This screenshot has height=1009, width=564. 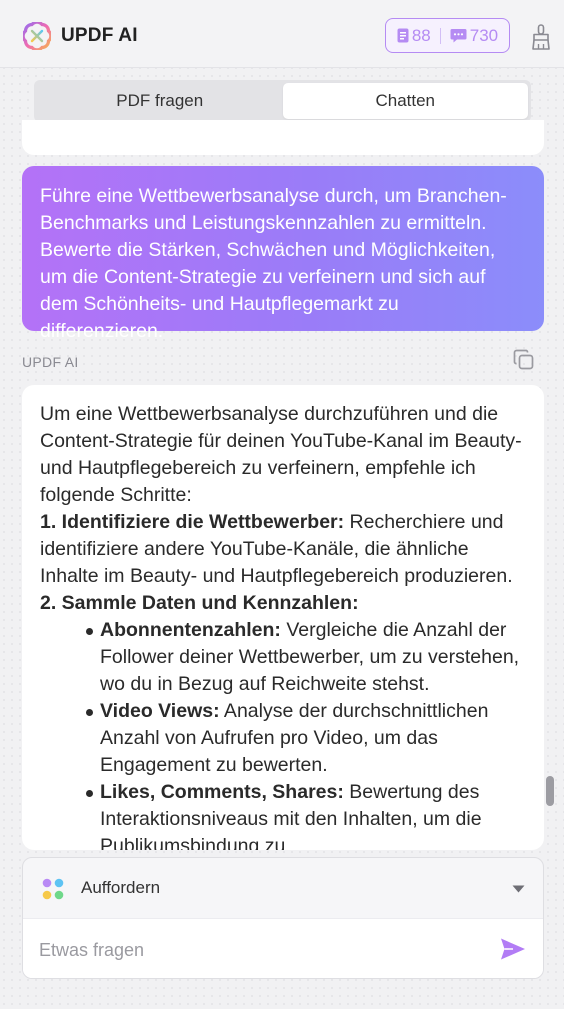 What do you see at coordinates (160, 711) in the screenshot?
I see `bullet-title: Video Views:` at bounding box center [160, 711].